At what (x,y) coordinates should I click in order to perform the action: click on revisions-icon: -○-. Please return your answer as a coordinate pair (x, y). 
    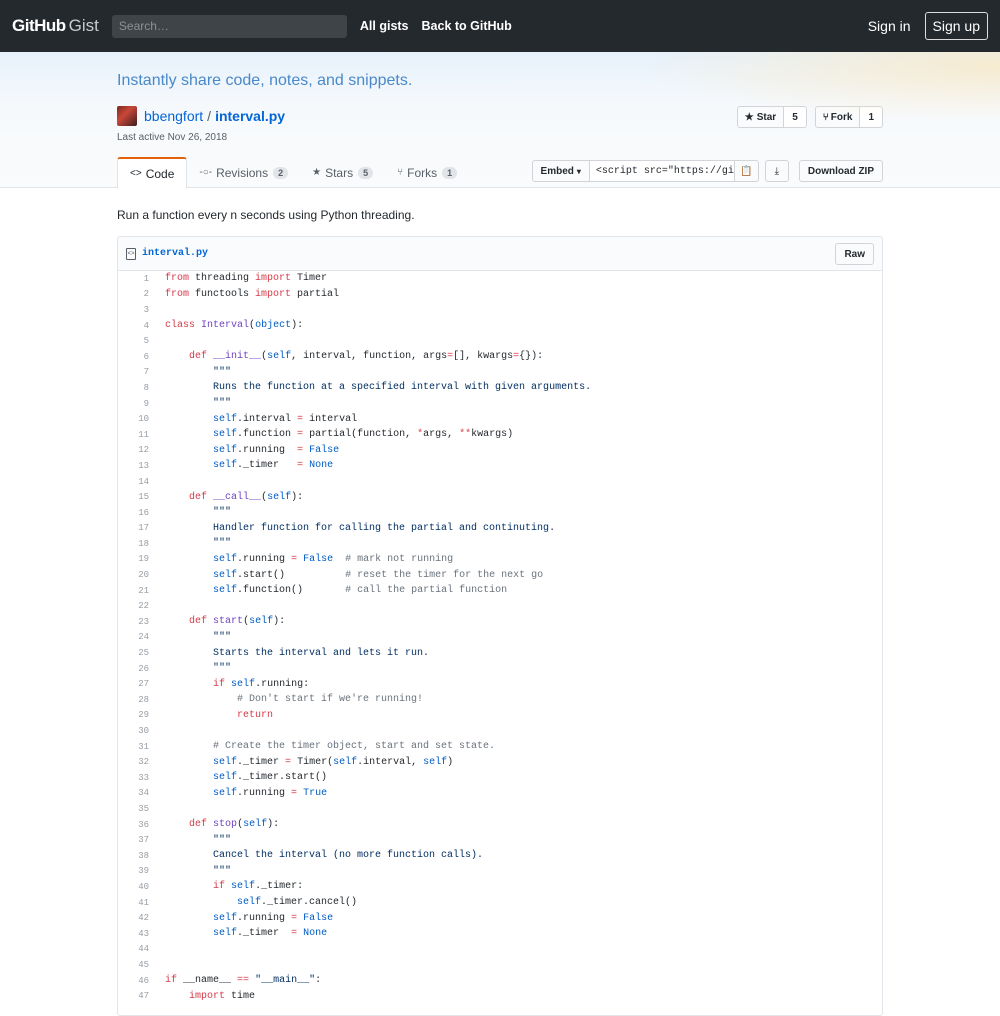
    Looking at the image, I should click on (206, 172).